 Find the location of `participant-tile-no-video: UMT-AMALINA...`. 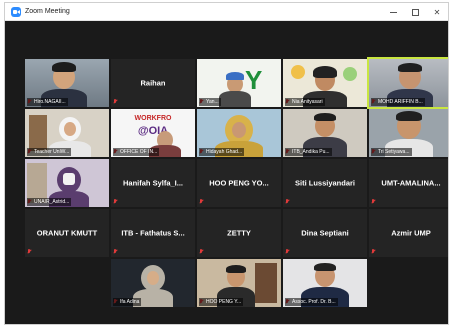

participant-tile-no-video: UMT-AMALINA... is located at coordinates (408, 183).